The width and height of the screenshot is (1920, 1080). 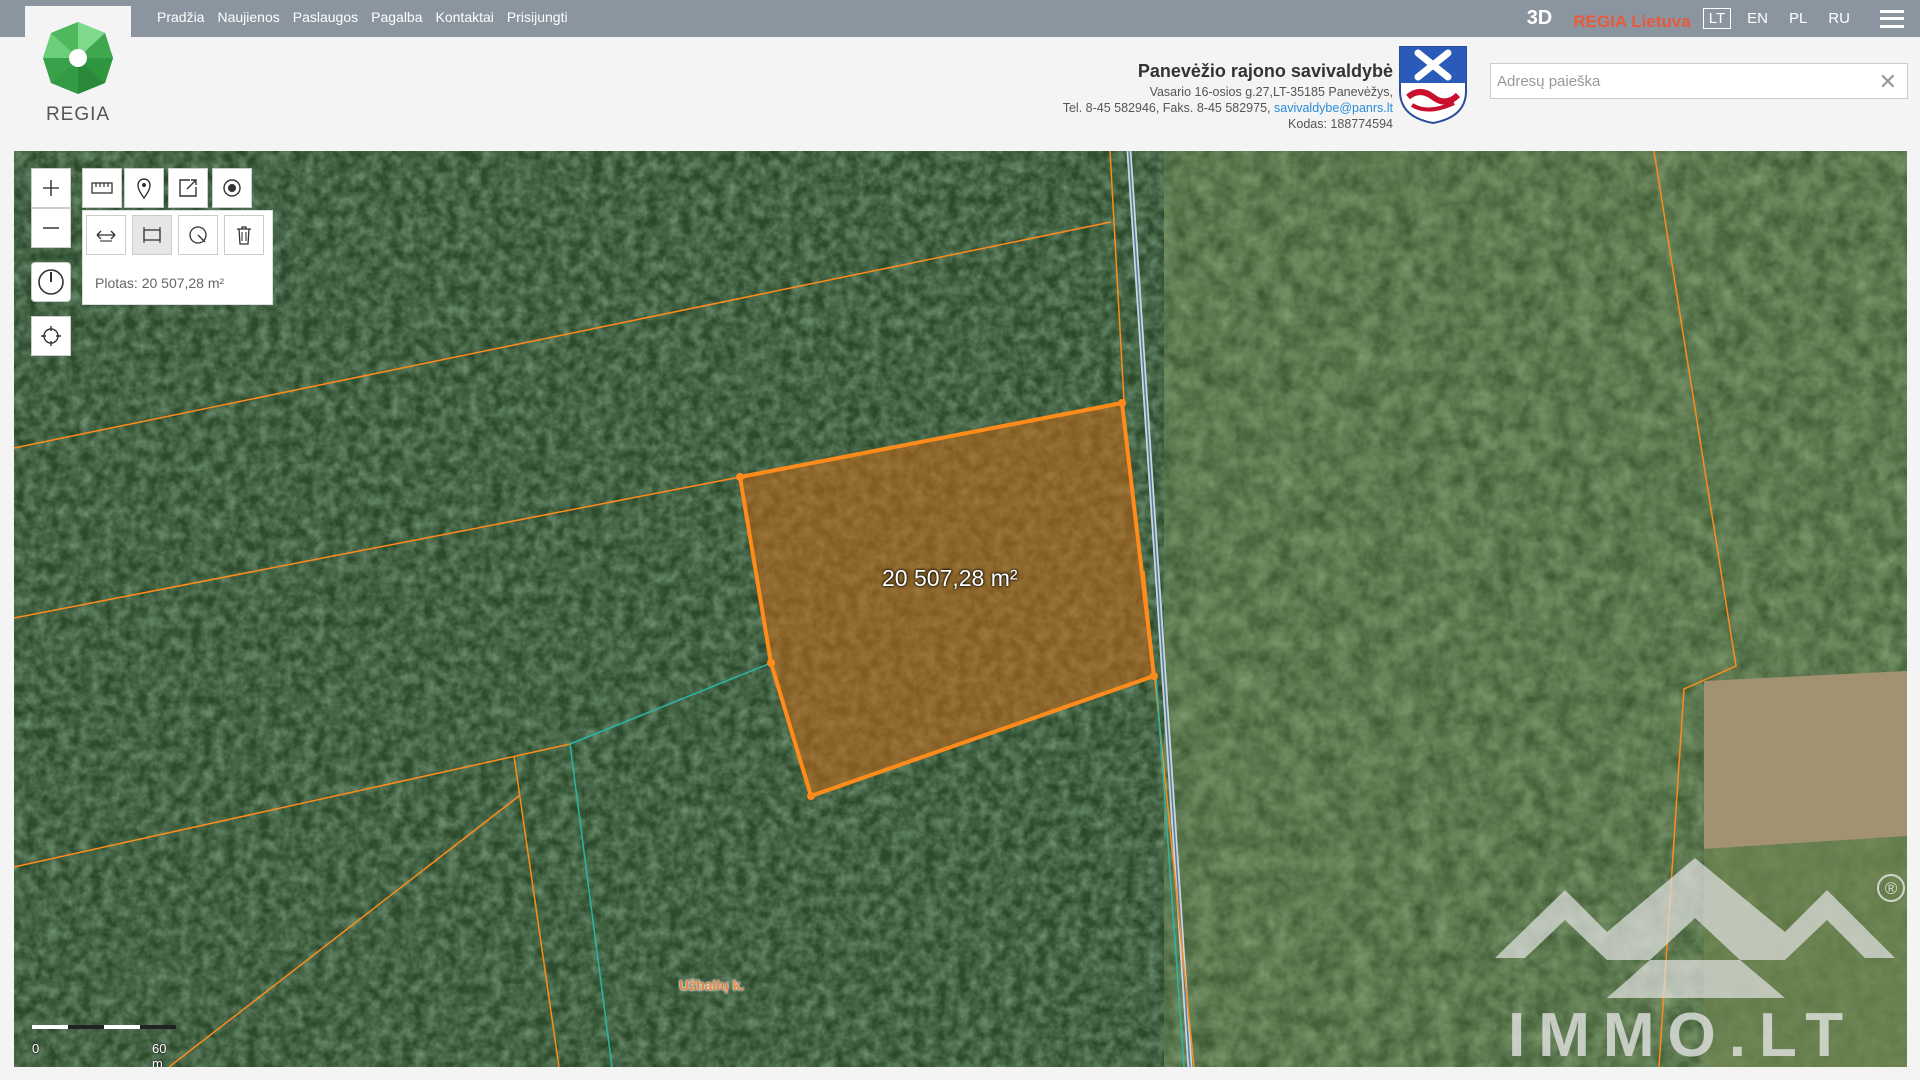 I want to click on 3d-button: 3D, so click(x=1540, y=18).